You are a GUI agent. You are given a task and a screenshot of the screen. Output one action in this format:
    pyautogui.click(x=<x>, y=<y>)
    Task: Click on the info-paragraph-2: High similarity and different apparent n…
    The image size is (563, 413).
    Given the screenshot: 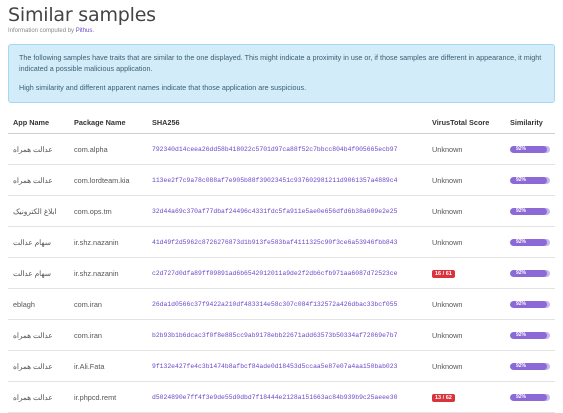 What is the action you would take?
    pyautogui.click(x=163, y=87)
    